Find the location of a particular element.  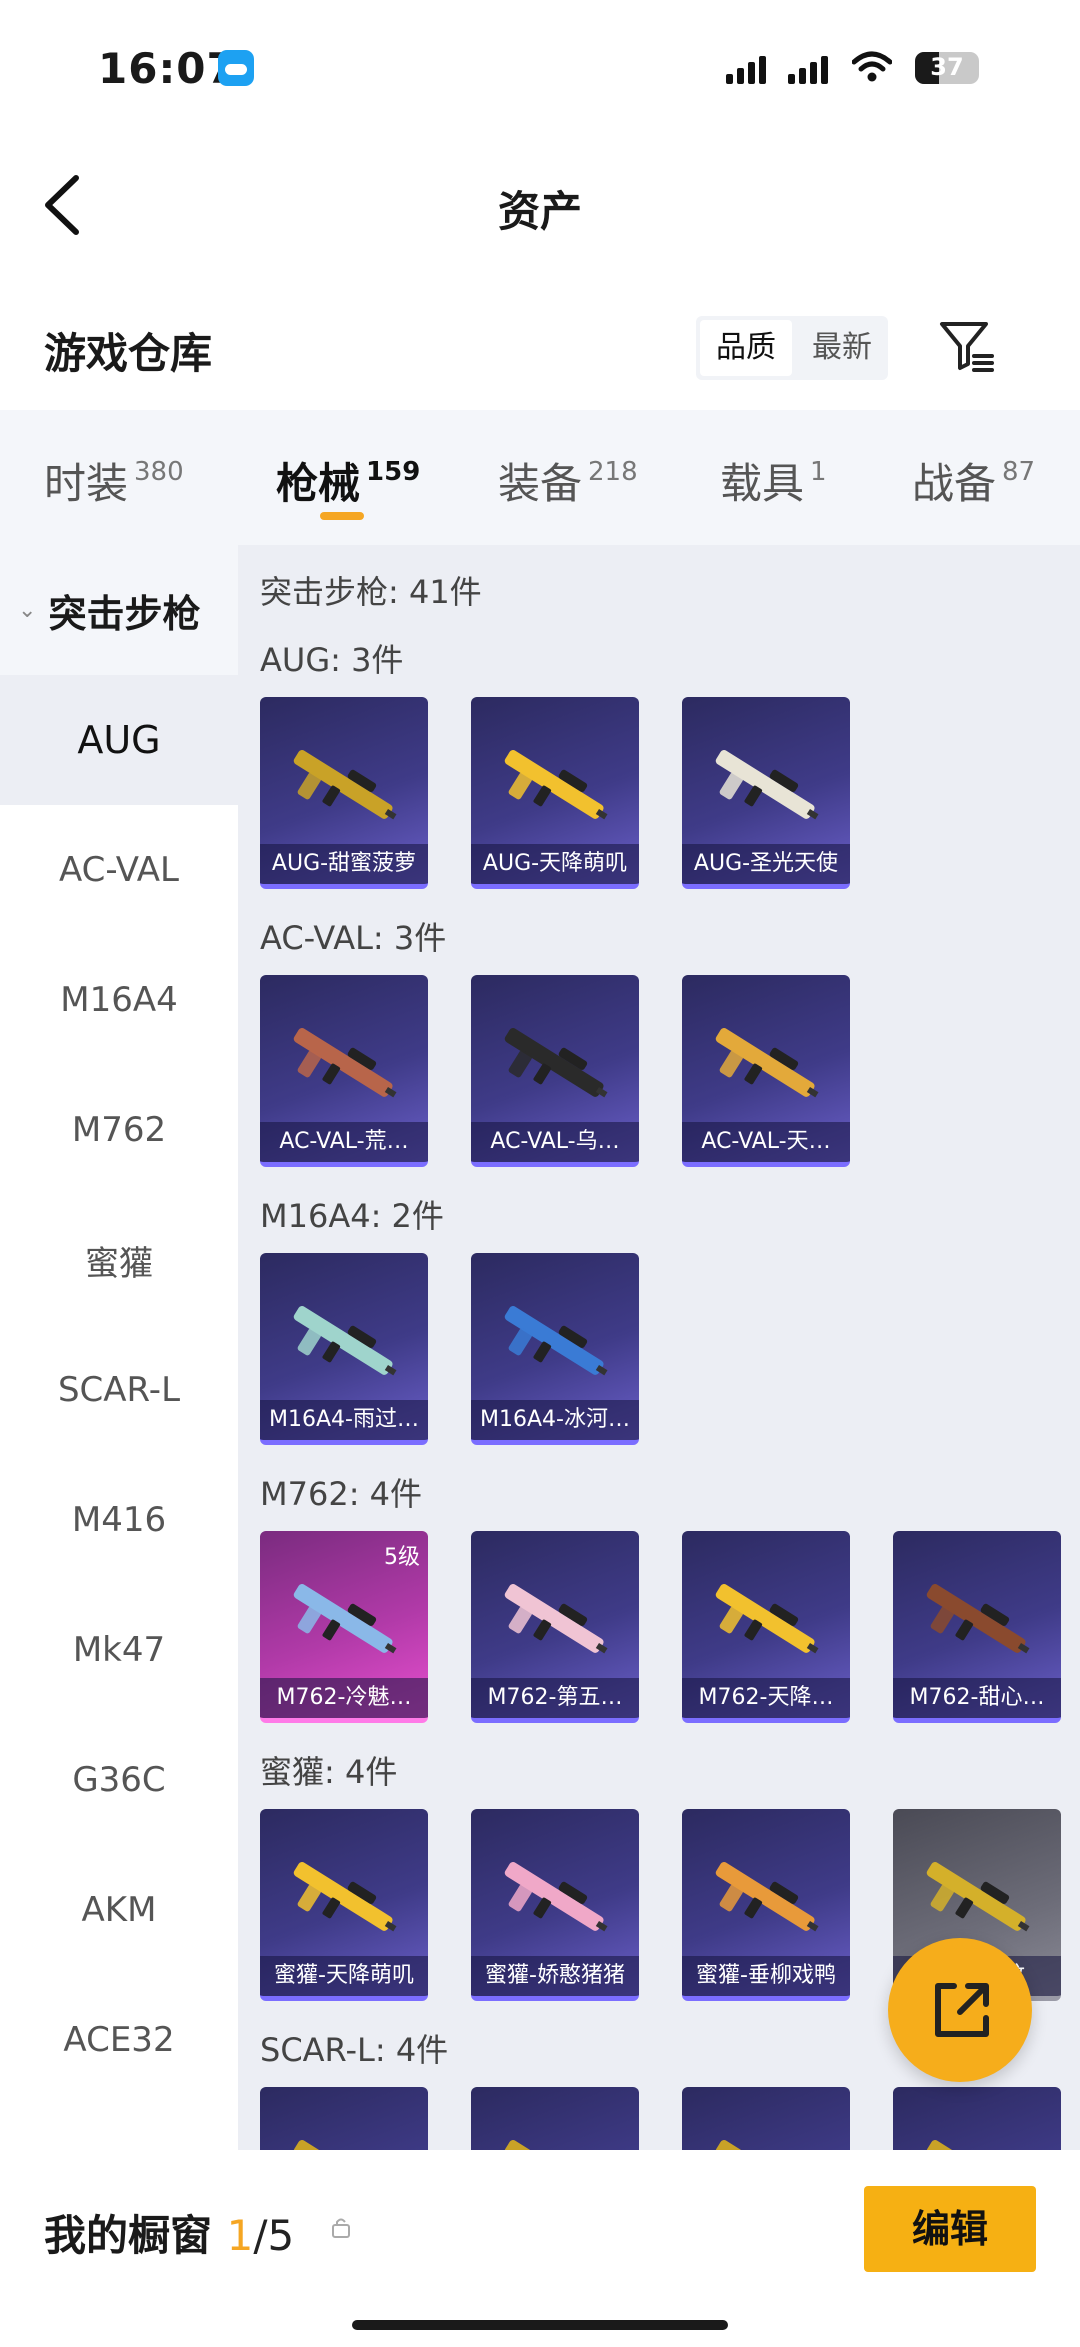

signal-icon is located at coordinates (746, 69).